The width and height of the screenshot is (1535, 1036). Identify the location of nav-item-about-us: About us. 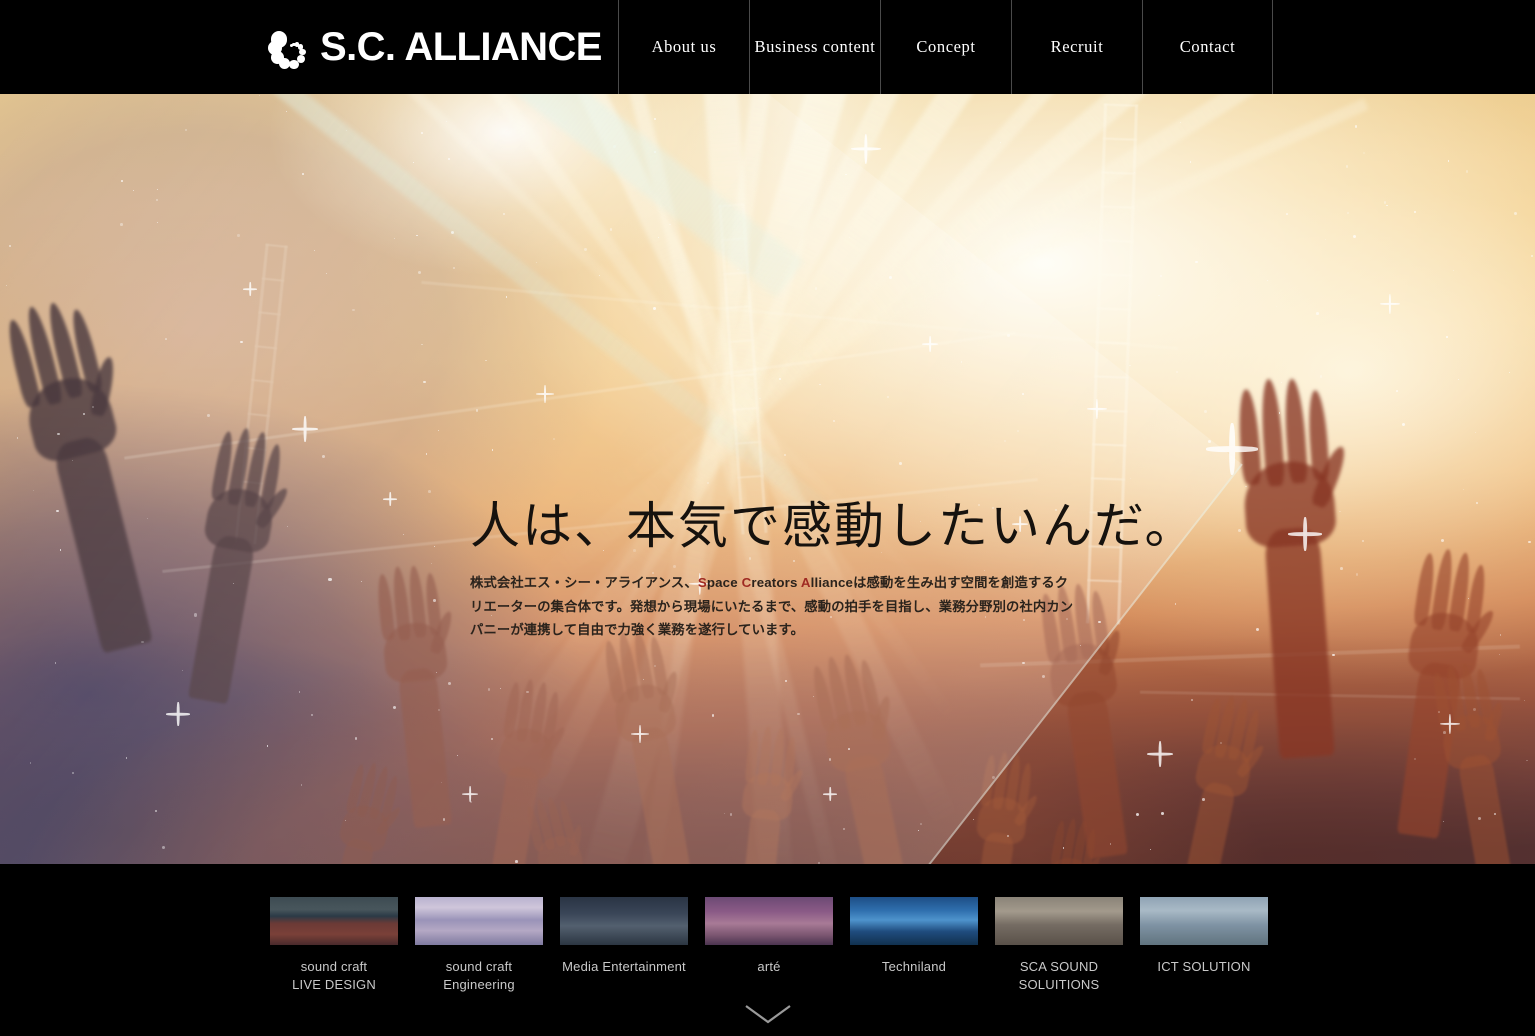
(683, 47).